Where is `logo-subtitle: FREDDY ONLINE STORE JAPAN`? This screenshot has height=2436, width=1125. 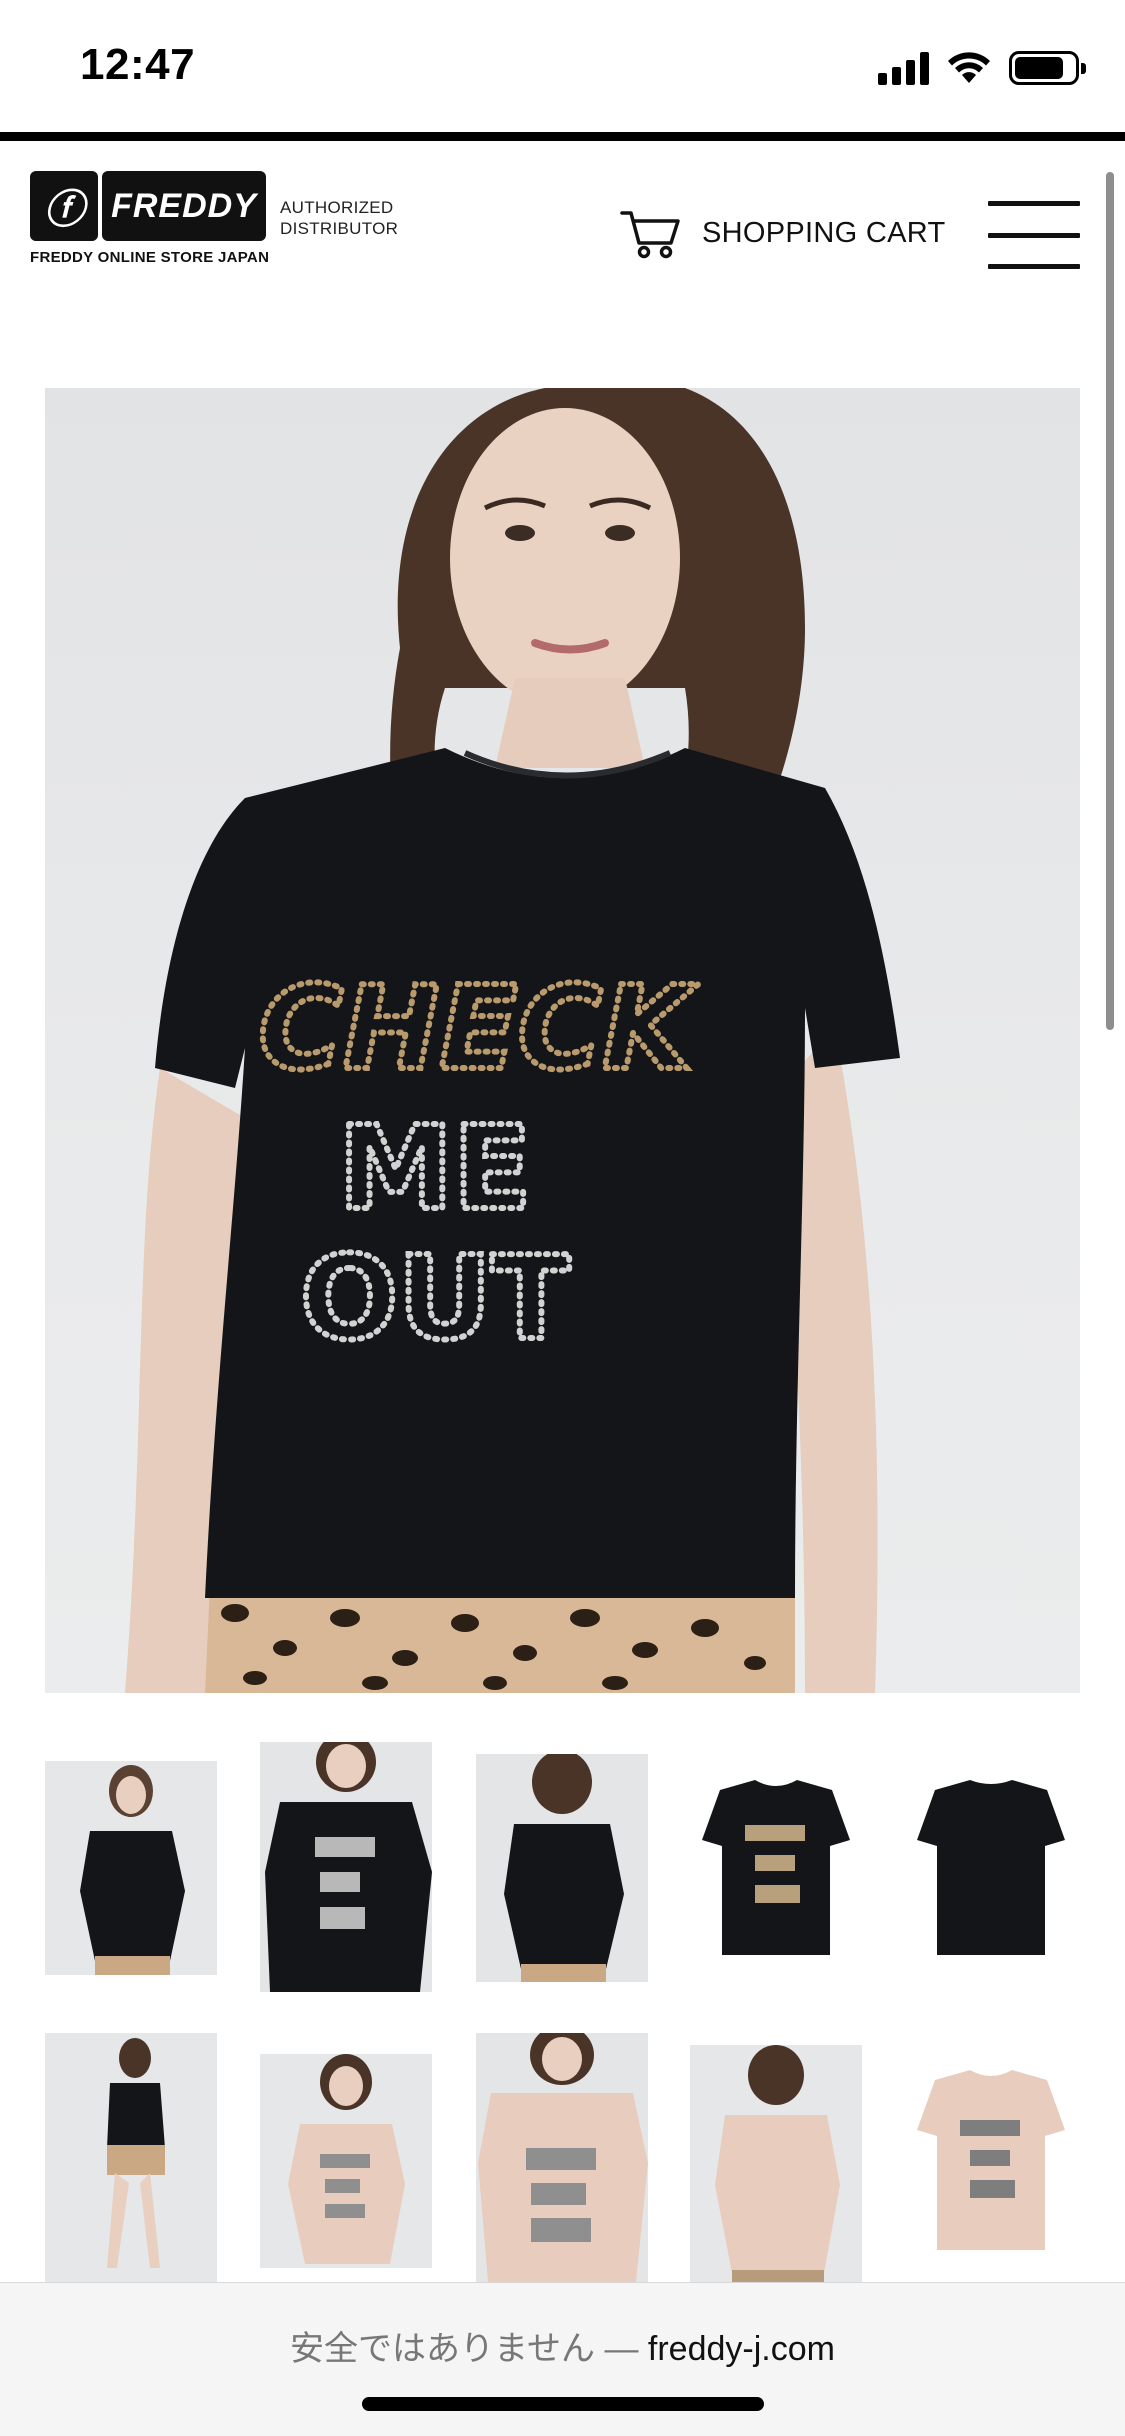
logo-subtitle: FREDDY ONLINE STORE JAPAN is located at coordinates (150, 257).